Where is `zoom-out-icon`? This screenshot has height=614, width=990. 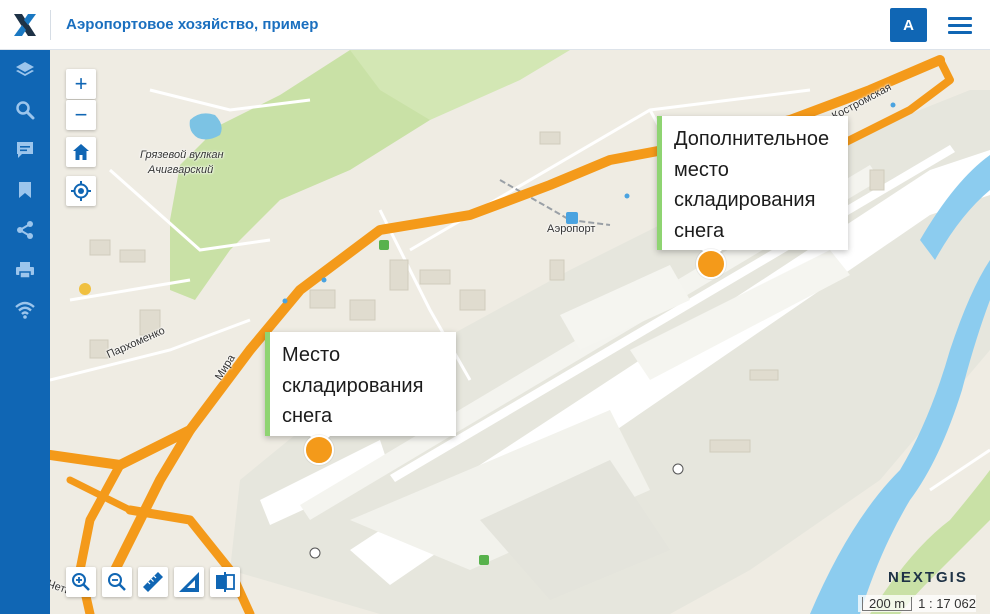
zoom-out-icon is located at coordinates (117, 582).